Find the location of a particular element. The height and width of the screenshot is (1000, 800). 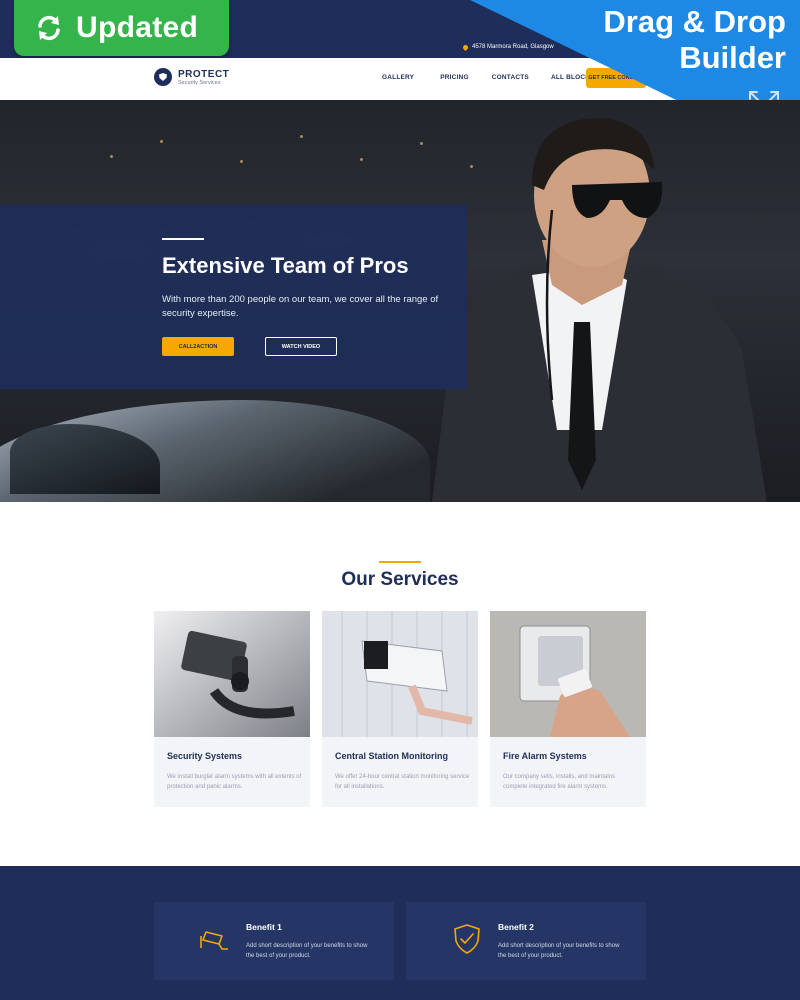

shield-check-icon is located at coordinates (467, 939).